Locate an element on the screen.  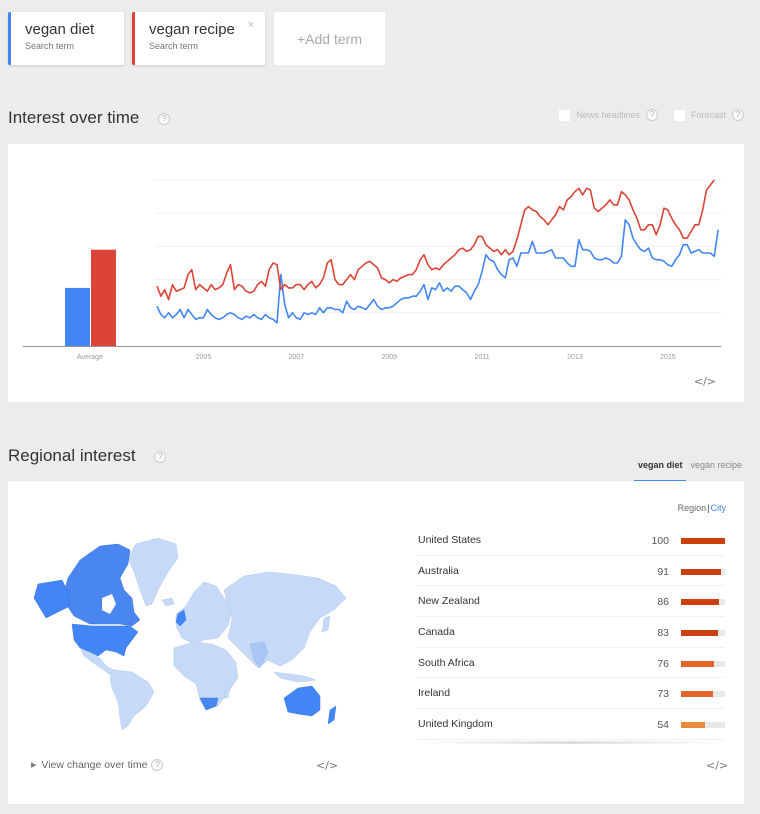
view-change-over-time: ▶ View change over time ? is located at coordinates (97, 765).